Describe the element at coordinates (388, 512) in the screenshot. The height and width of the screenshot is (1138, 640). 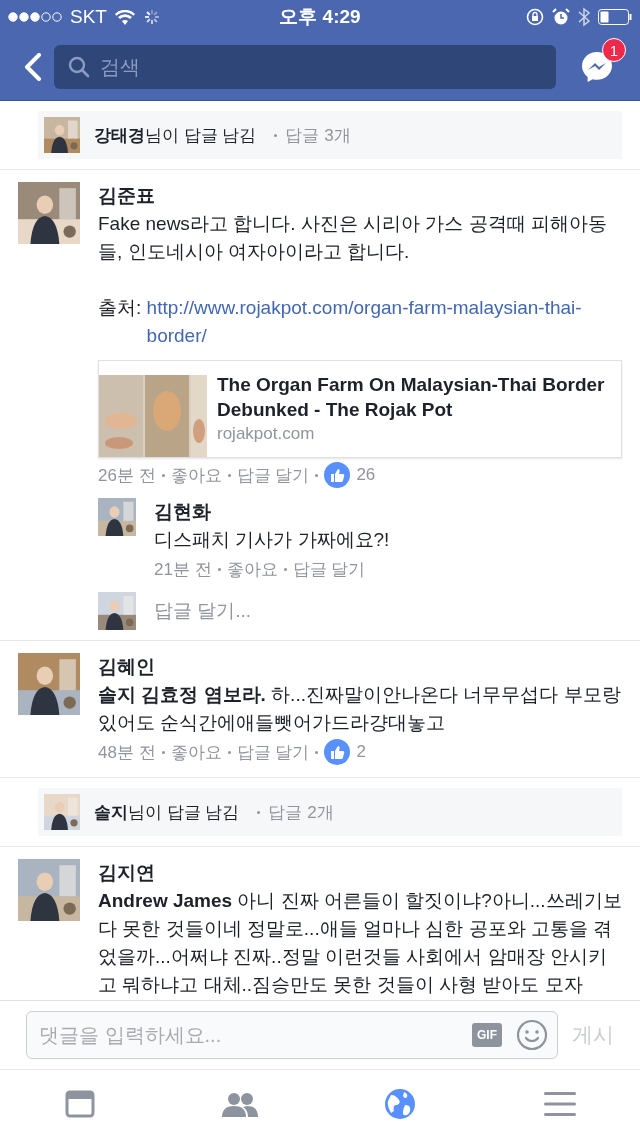
I see `author-name: 김현화` at that location.